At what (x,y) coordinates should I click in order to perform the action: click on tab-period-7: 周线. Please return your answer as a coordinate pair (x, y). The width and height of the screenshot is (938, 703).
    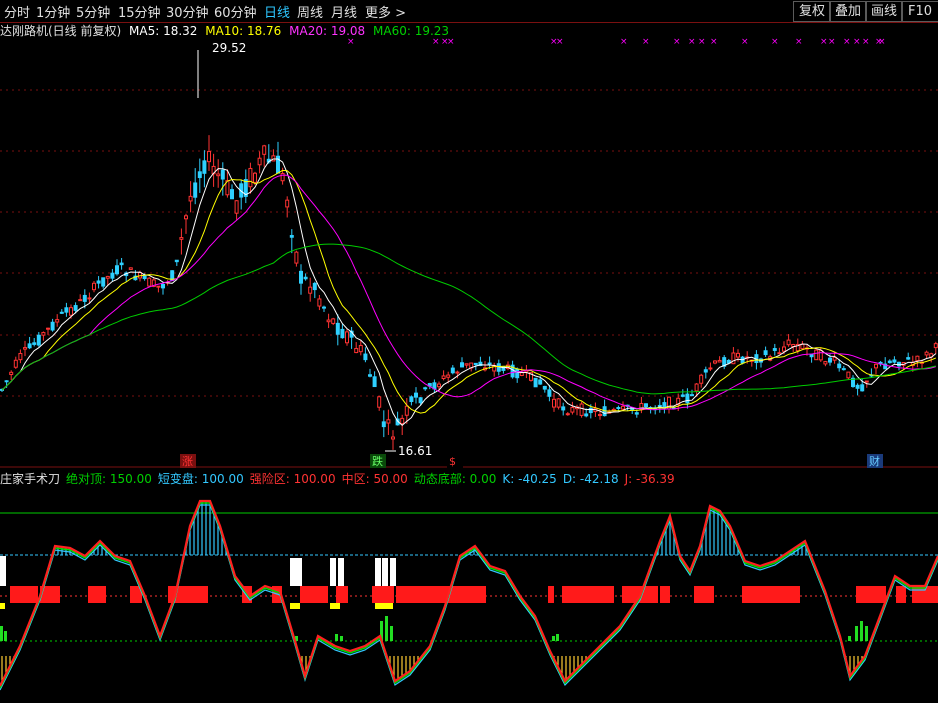
    Looking at the image, I should click on (310, 11).